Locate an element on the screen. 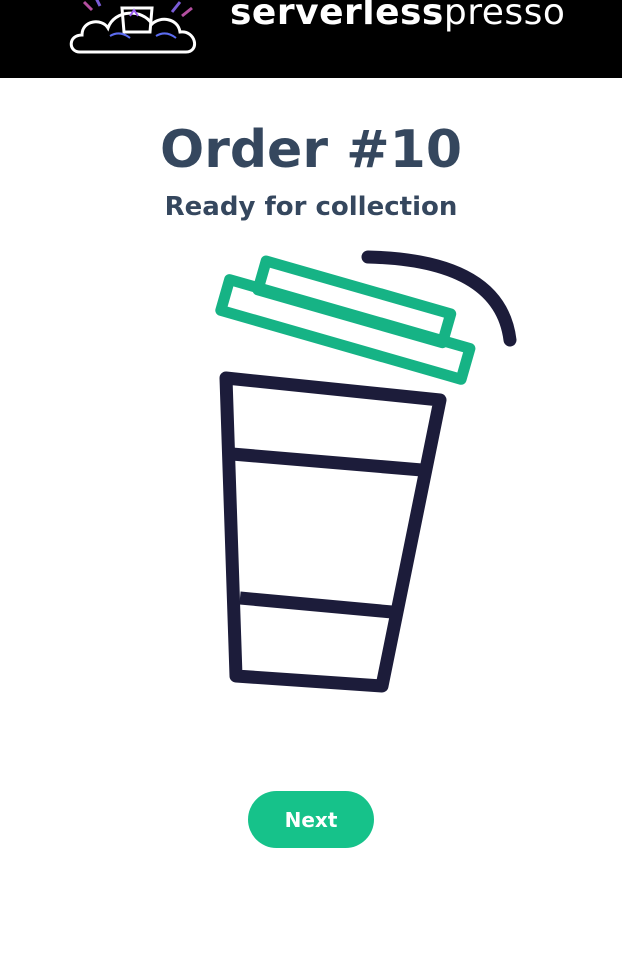 Image resolution: width=622 pixels, height=954 pixels. serverlesspresso-logo-icon is located at coordinates (132, 27).